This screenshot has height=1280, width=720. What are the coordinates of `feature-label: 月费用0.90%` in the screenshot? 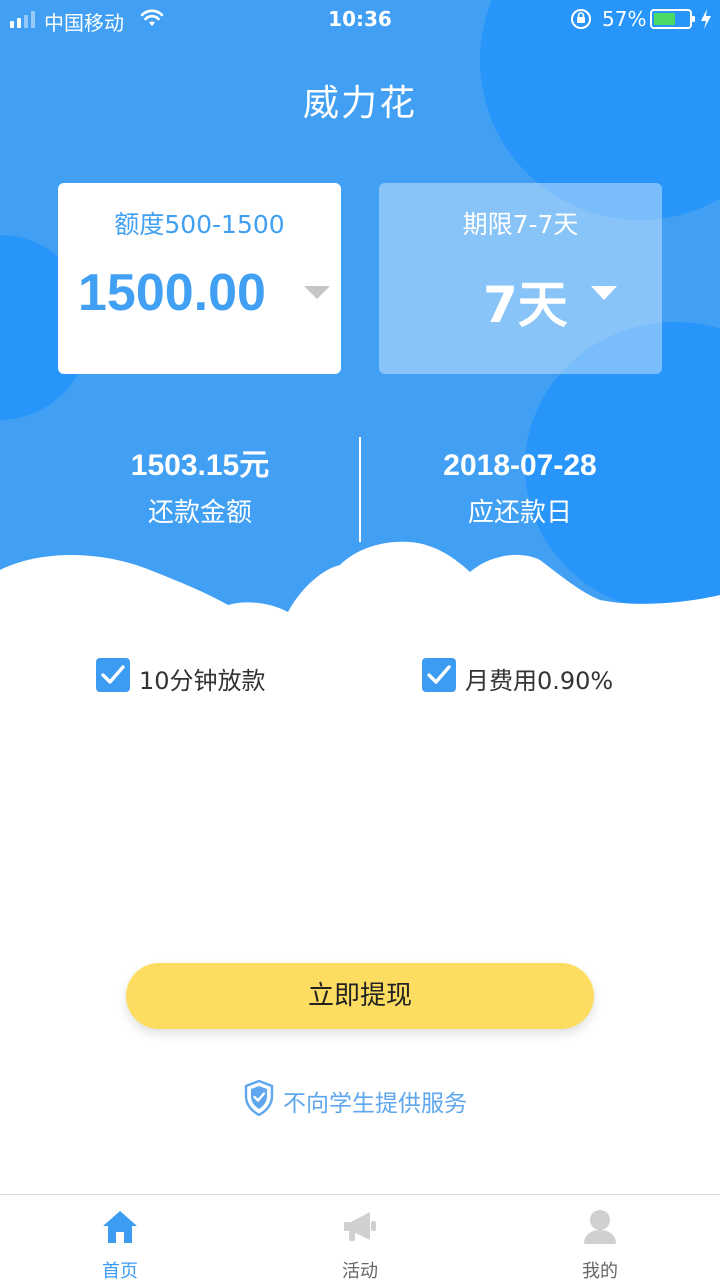 It's located at (539, 681).